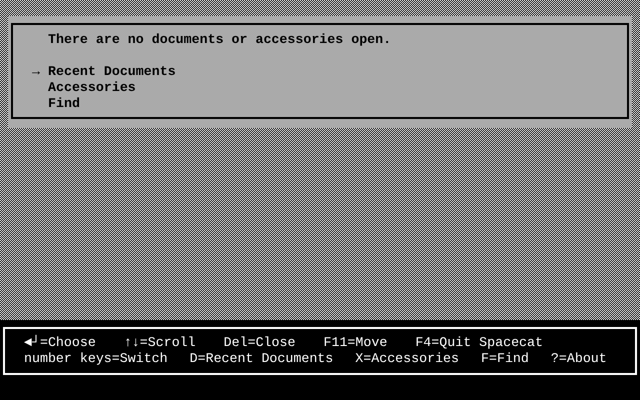 This screenshot has height=400, width=640. I want to click on menu-item: Find, so click(64, 104).